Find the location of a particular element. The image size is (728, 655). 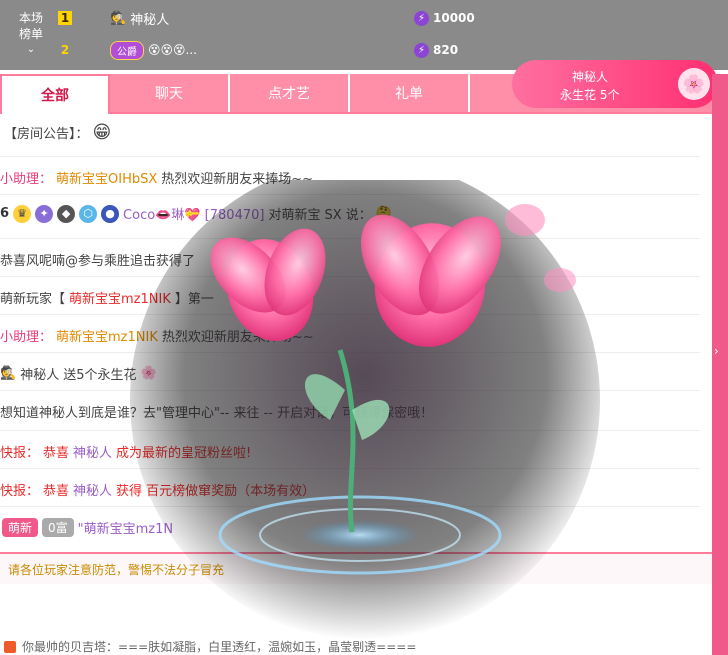

chat-message: 想知道神秘人到底是谁？去"管理中心"-- 来往 -- 开启对话，可获得保密哦！ is located at coordinates (350, 411).